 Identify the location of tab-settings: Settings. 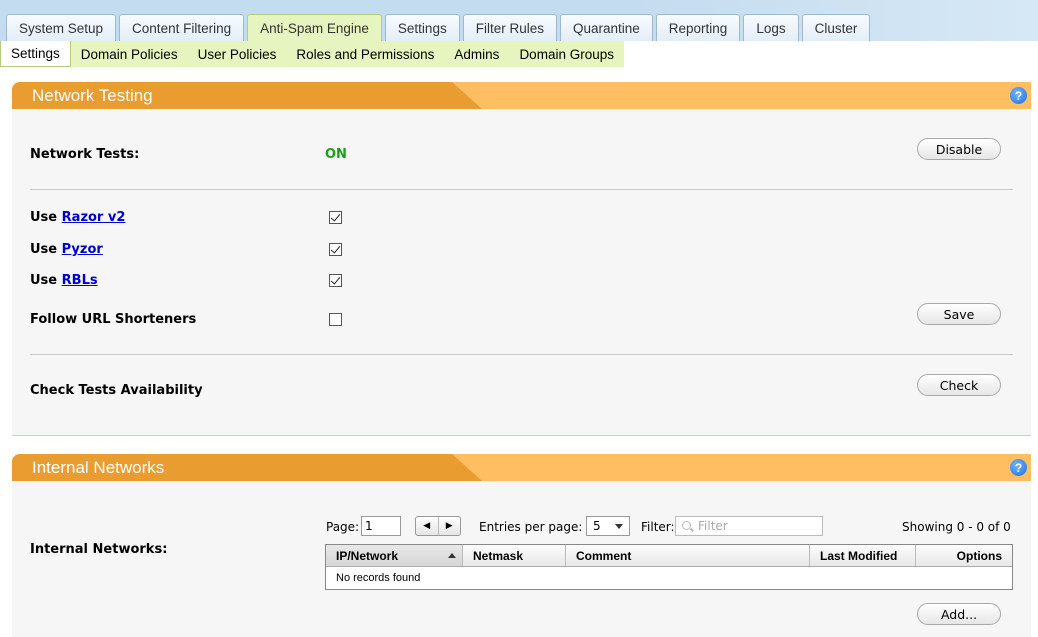
(422, 27).